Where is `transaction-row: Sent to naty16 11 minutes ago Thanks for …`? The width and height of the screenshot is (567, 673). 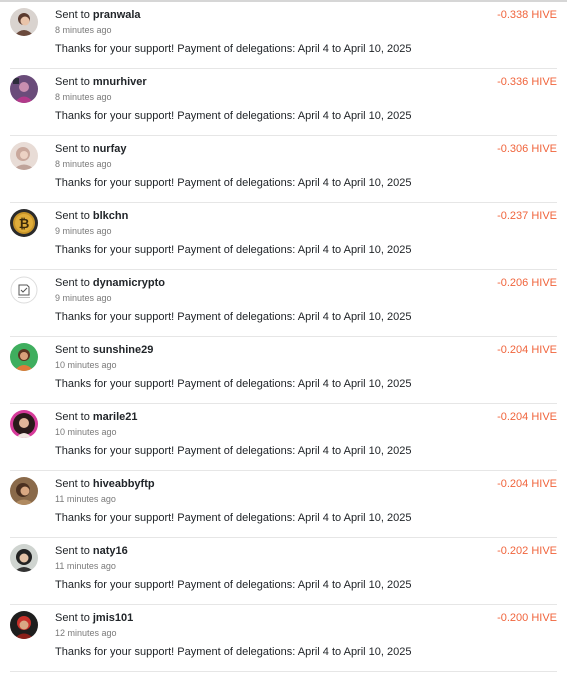
transaction-row: Sent to naty16 11 minutes ago Thanks for … is located at coordinates (283, 571).